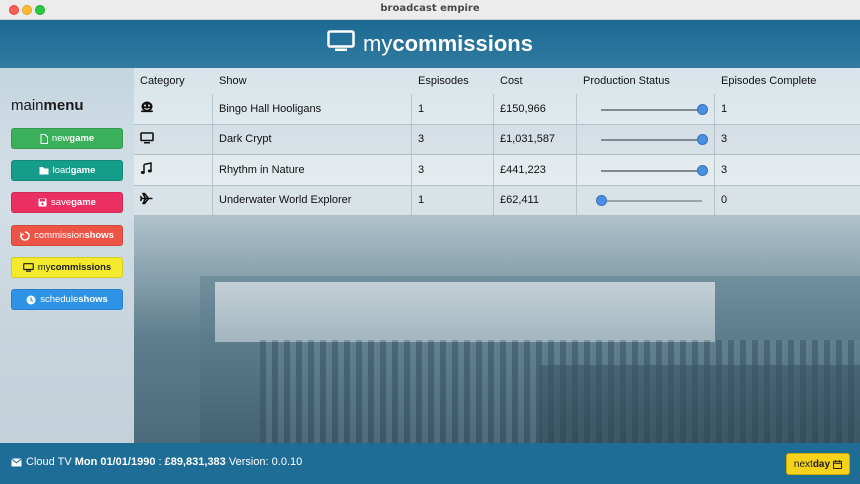  Describe the element at coordinates (626, 81) in the screenshot. I see `header-production-status: Production Status` at that location.